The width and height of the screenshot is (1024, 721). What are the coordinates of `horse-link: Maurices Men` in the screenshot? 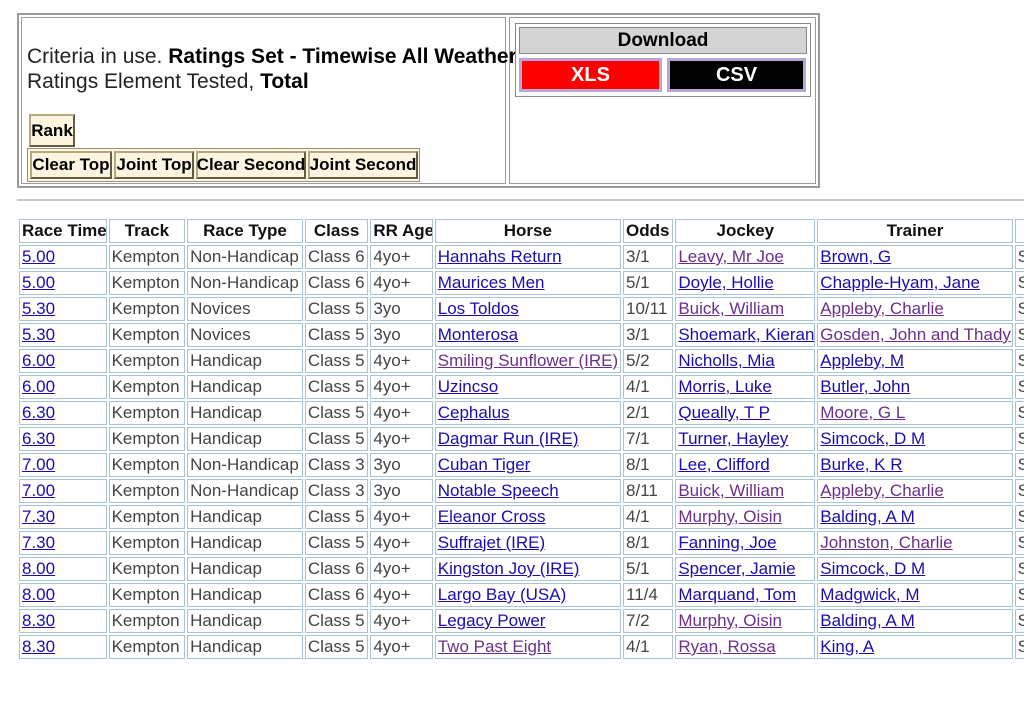 It's located at (491, 282).